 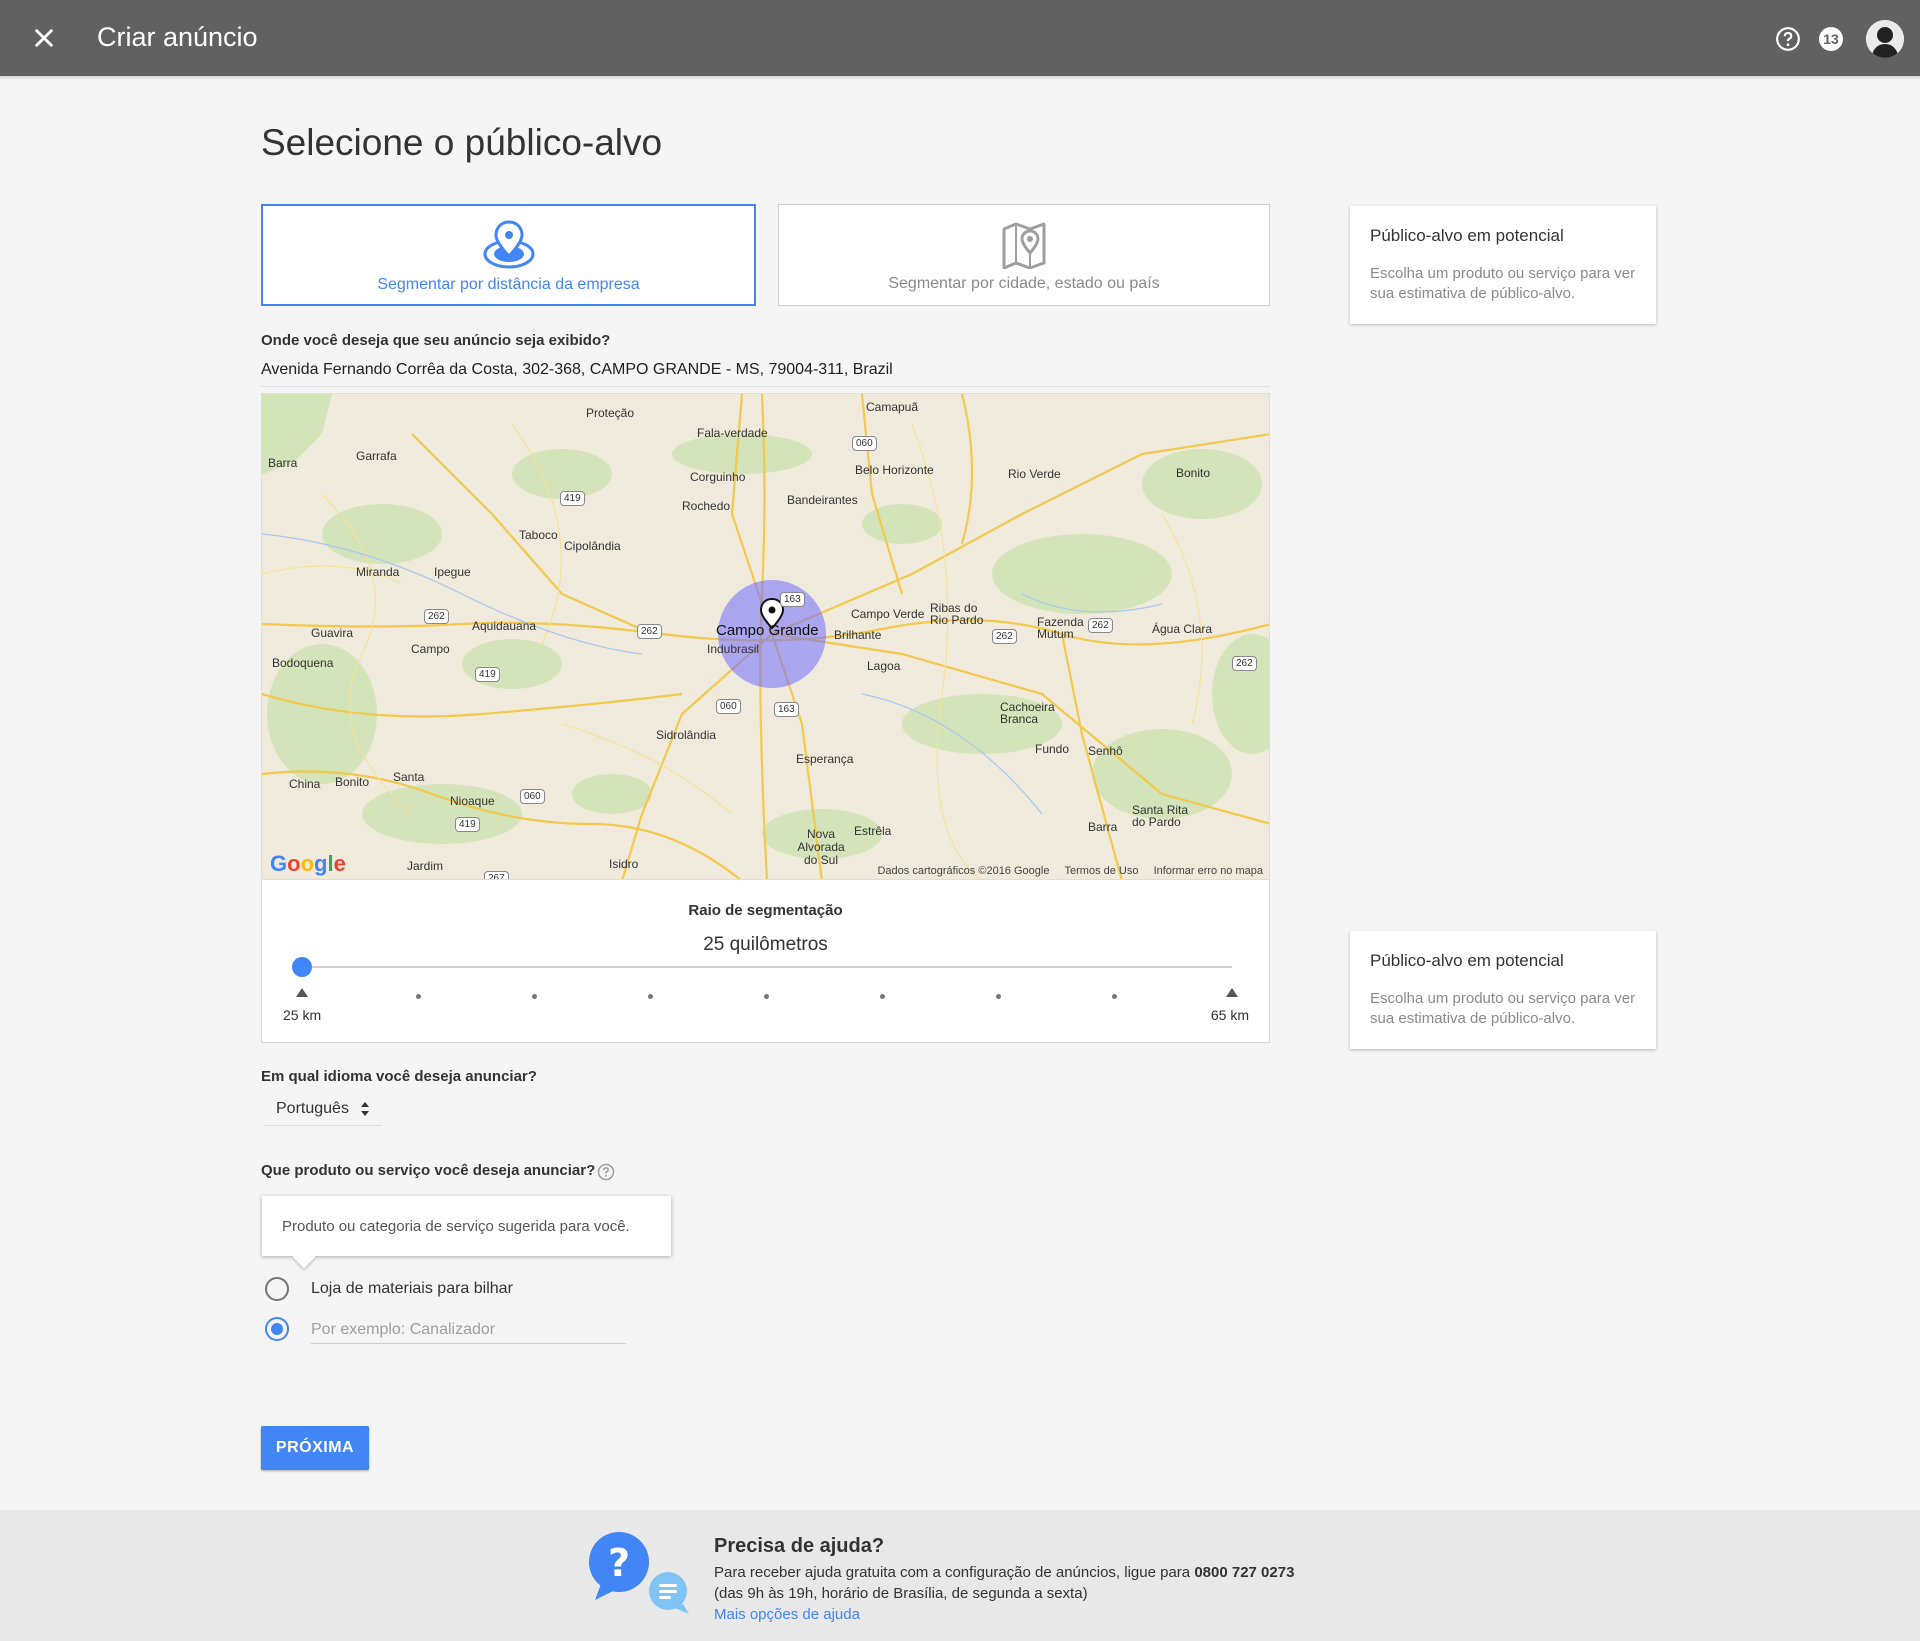 I want to click on page-header-title: Criar anúncio, so click(x=177, y=37).